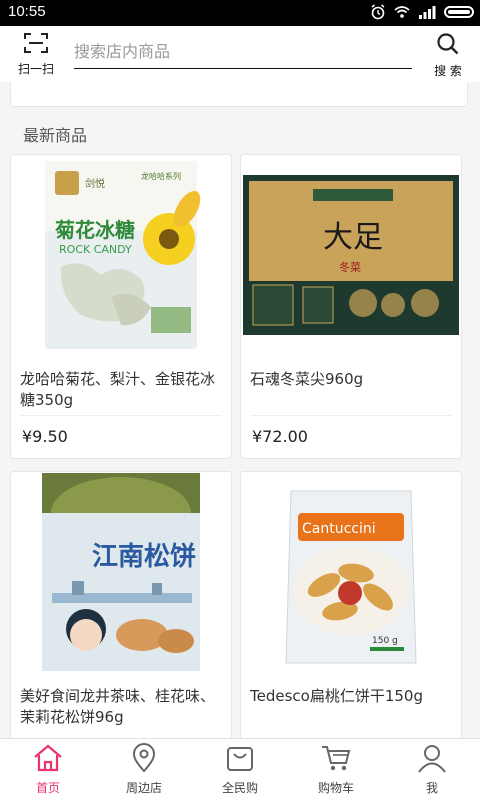 The image size is (480, 801). What do you see at coordinates (240, 759) in the screenshot?
I see `shopping-bag-icon` at bounding box center [240, 759].